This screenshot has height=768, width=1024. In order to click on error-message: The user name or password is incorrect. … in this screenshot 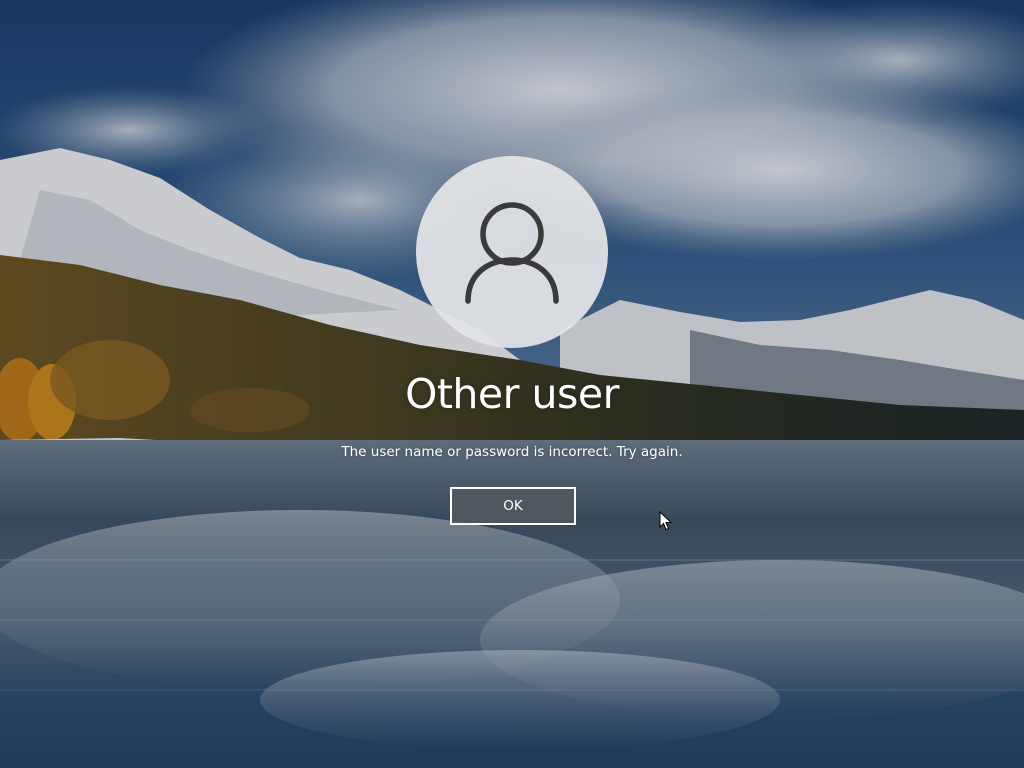, I will do `click(512, 452)`.